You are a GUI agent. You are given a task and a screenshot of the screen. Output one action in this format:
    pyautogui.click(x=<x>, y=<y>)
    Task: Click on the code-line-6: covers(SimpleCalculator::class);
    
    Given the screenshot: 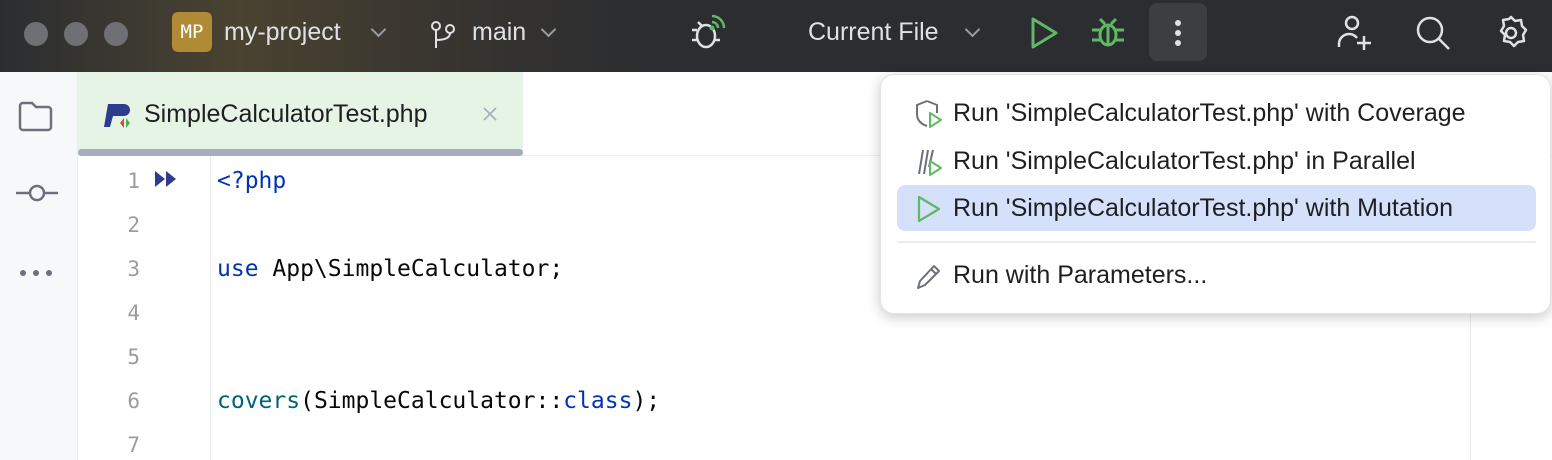 What is the action you would take?
    pyautogui.click(x=438, y=401)
    